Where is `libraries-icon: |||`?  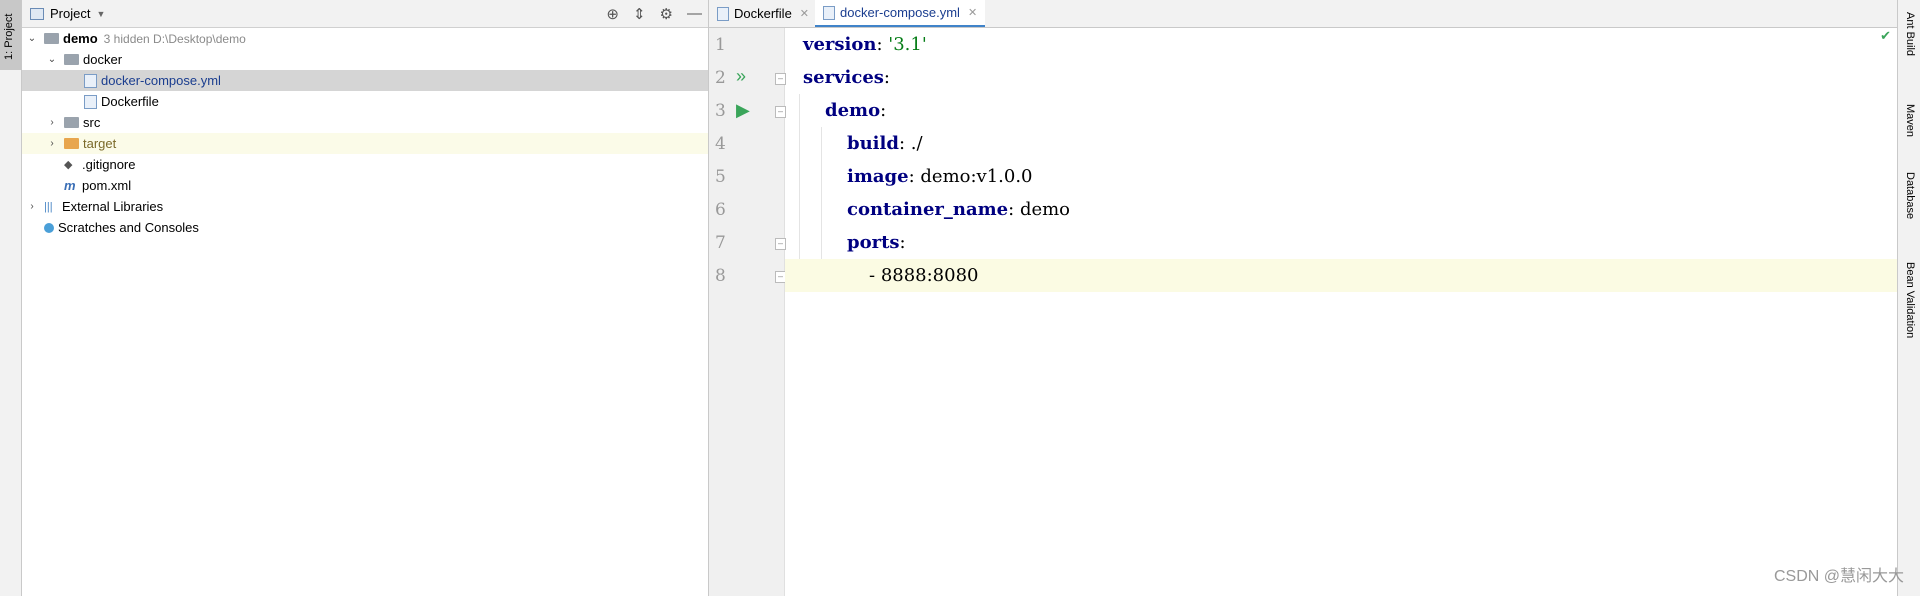
libraries-icon: ||| is located at coordinates (48, 206).